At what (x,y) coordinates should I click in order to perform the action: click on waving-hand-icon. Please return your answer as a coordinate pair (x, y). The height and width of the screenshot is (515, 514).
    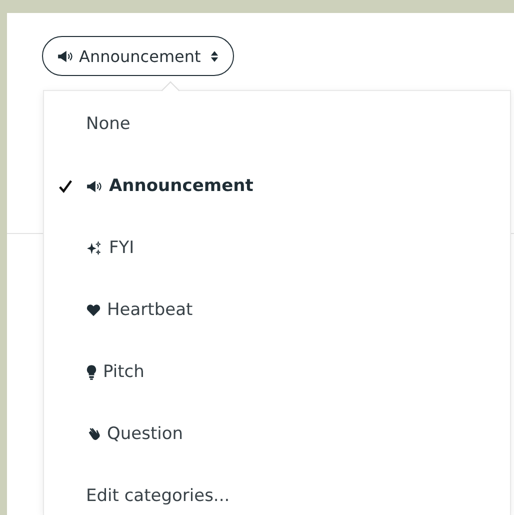
    Looking at the image, I should click on (93, 434).